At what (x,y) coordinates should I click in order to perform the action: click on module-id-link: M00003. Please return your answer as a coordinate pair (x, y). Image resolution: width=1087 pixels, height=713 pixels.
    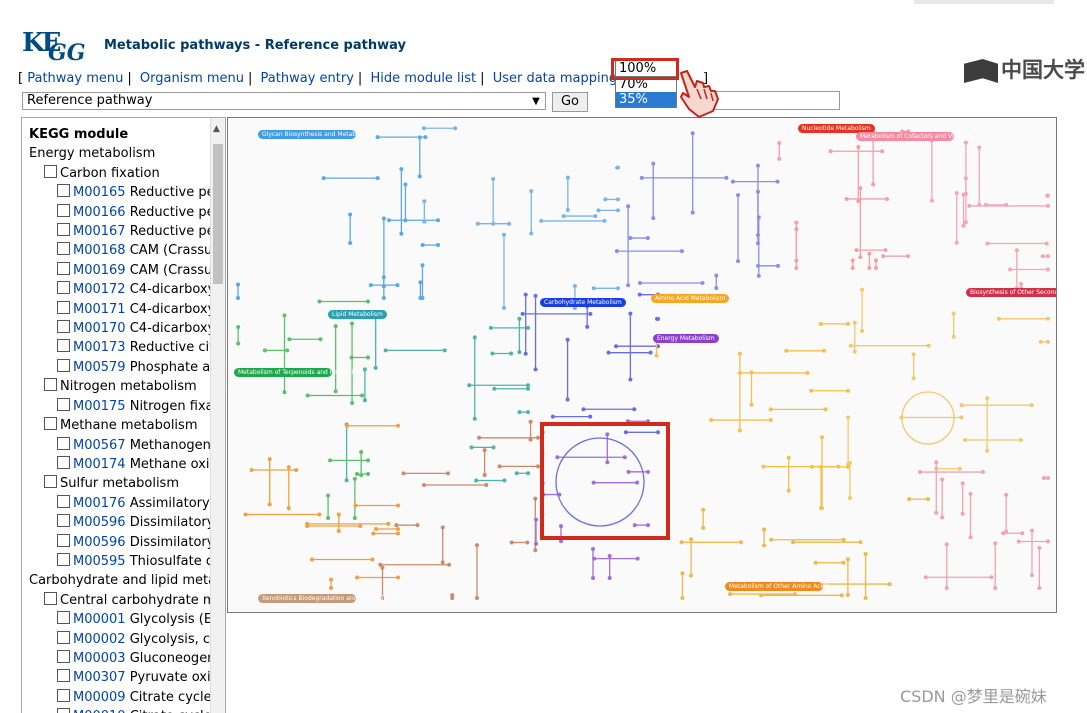
    Looking at the image, I should click on (99, 658).